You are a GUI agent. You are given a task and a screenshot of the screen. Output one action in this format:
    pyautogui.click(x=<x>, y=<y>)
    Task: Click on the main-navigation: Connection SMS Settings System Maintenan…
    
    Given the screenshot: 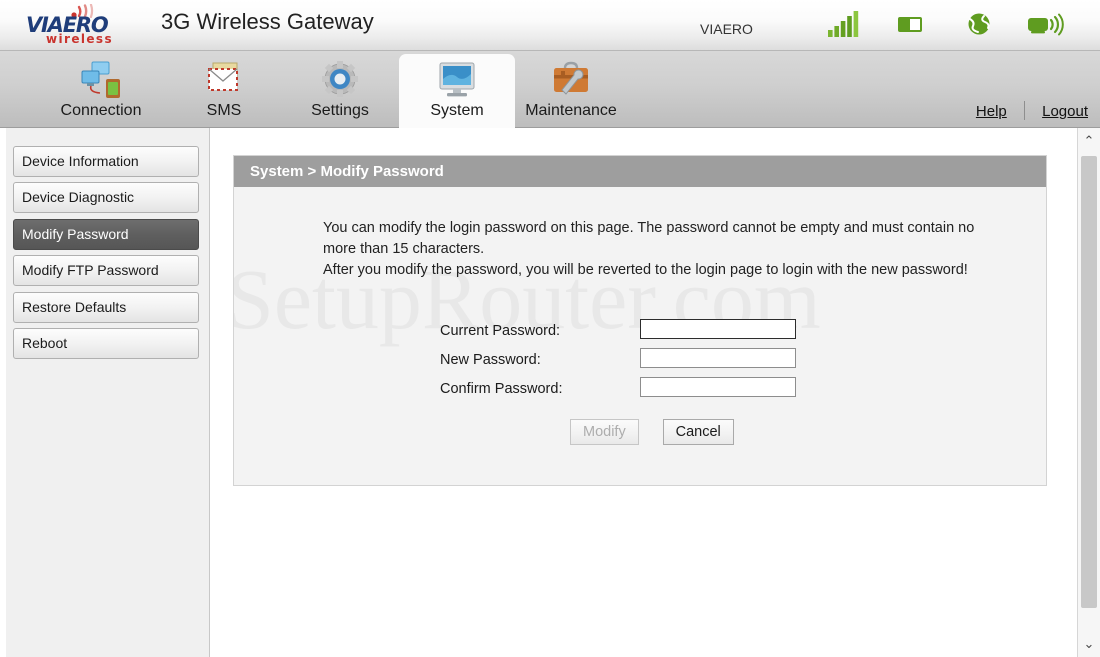 What is the action you would take?
    pyautogui.click(x=550, y=89)
    